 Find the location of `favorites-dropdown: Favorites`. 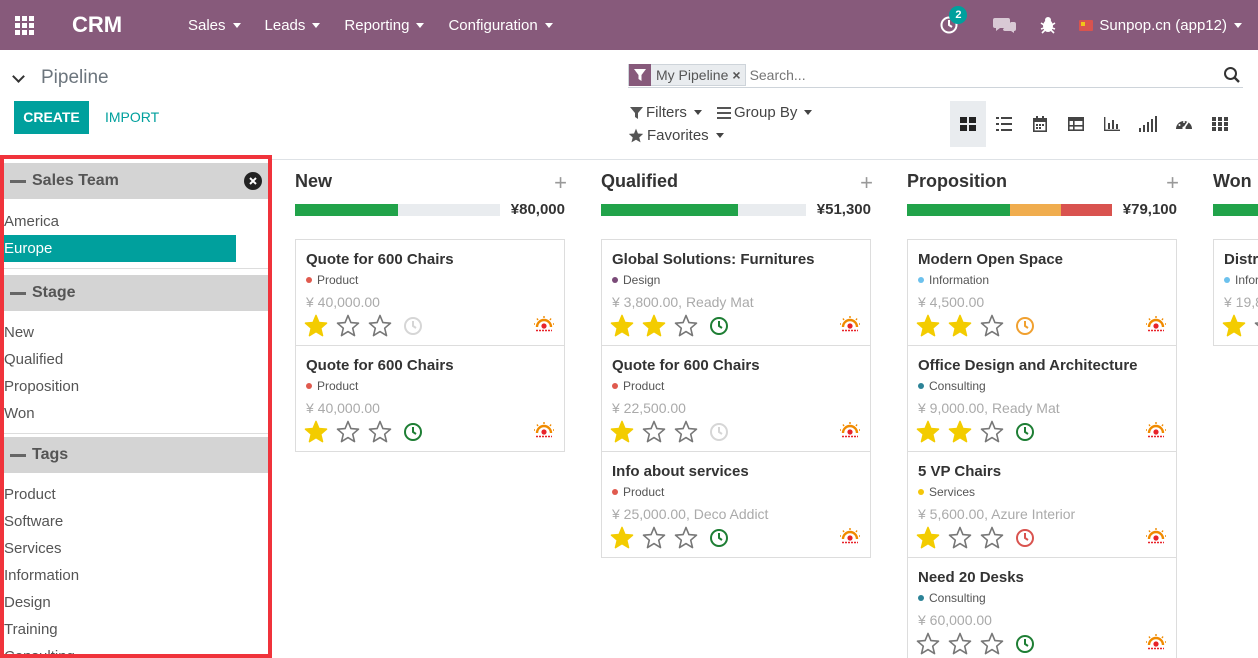

favorites-dropdown: Favorites is located at coordinates (676, 135).